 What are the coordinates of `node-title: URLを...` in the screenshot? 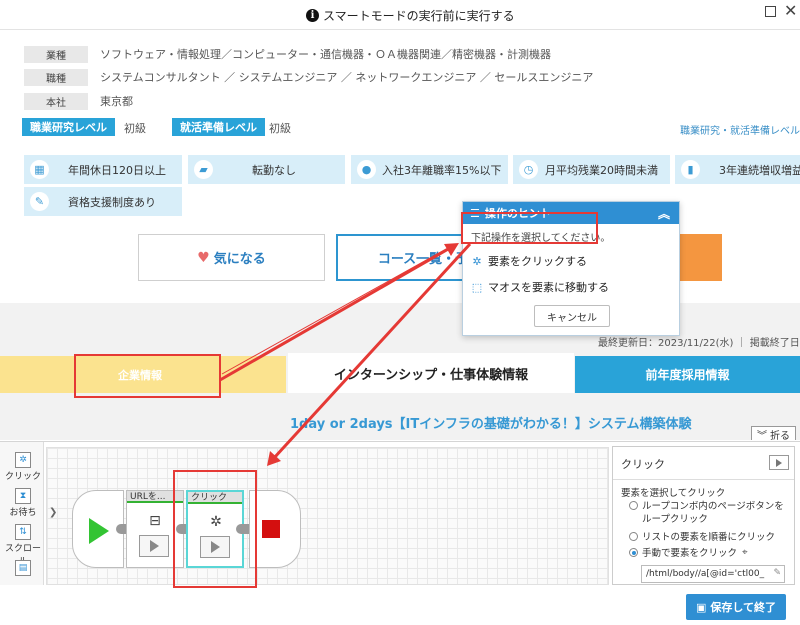 It's located at (155, 497).